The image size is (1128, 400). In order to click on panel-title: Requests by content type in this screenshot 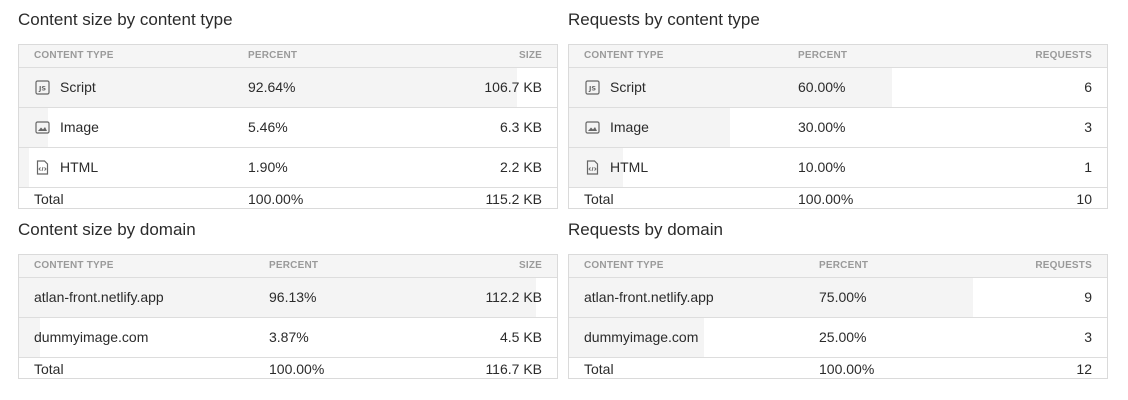, I will do `click(664, 19)`.